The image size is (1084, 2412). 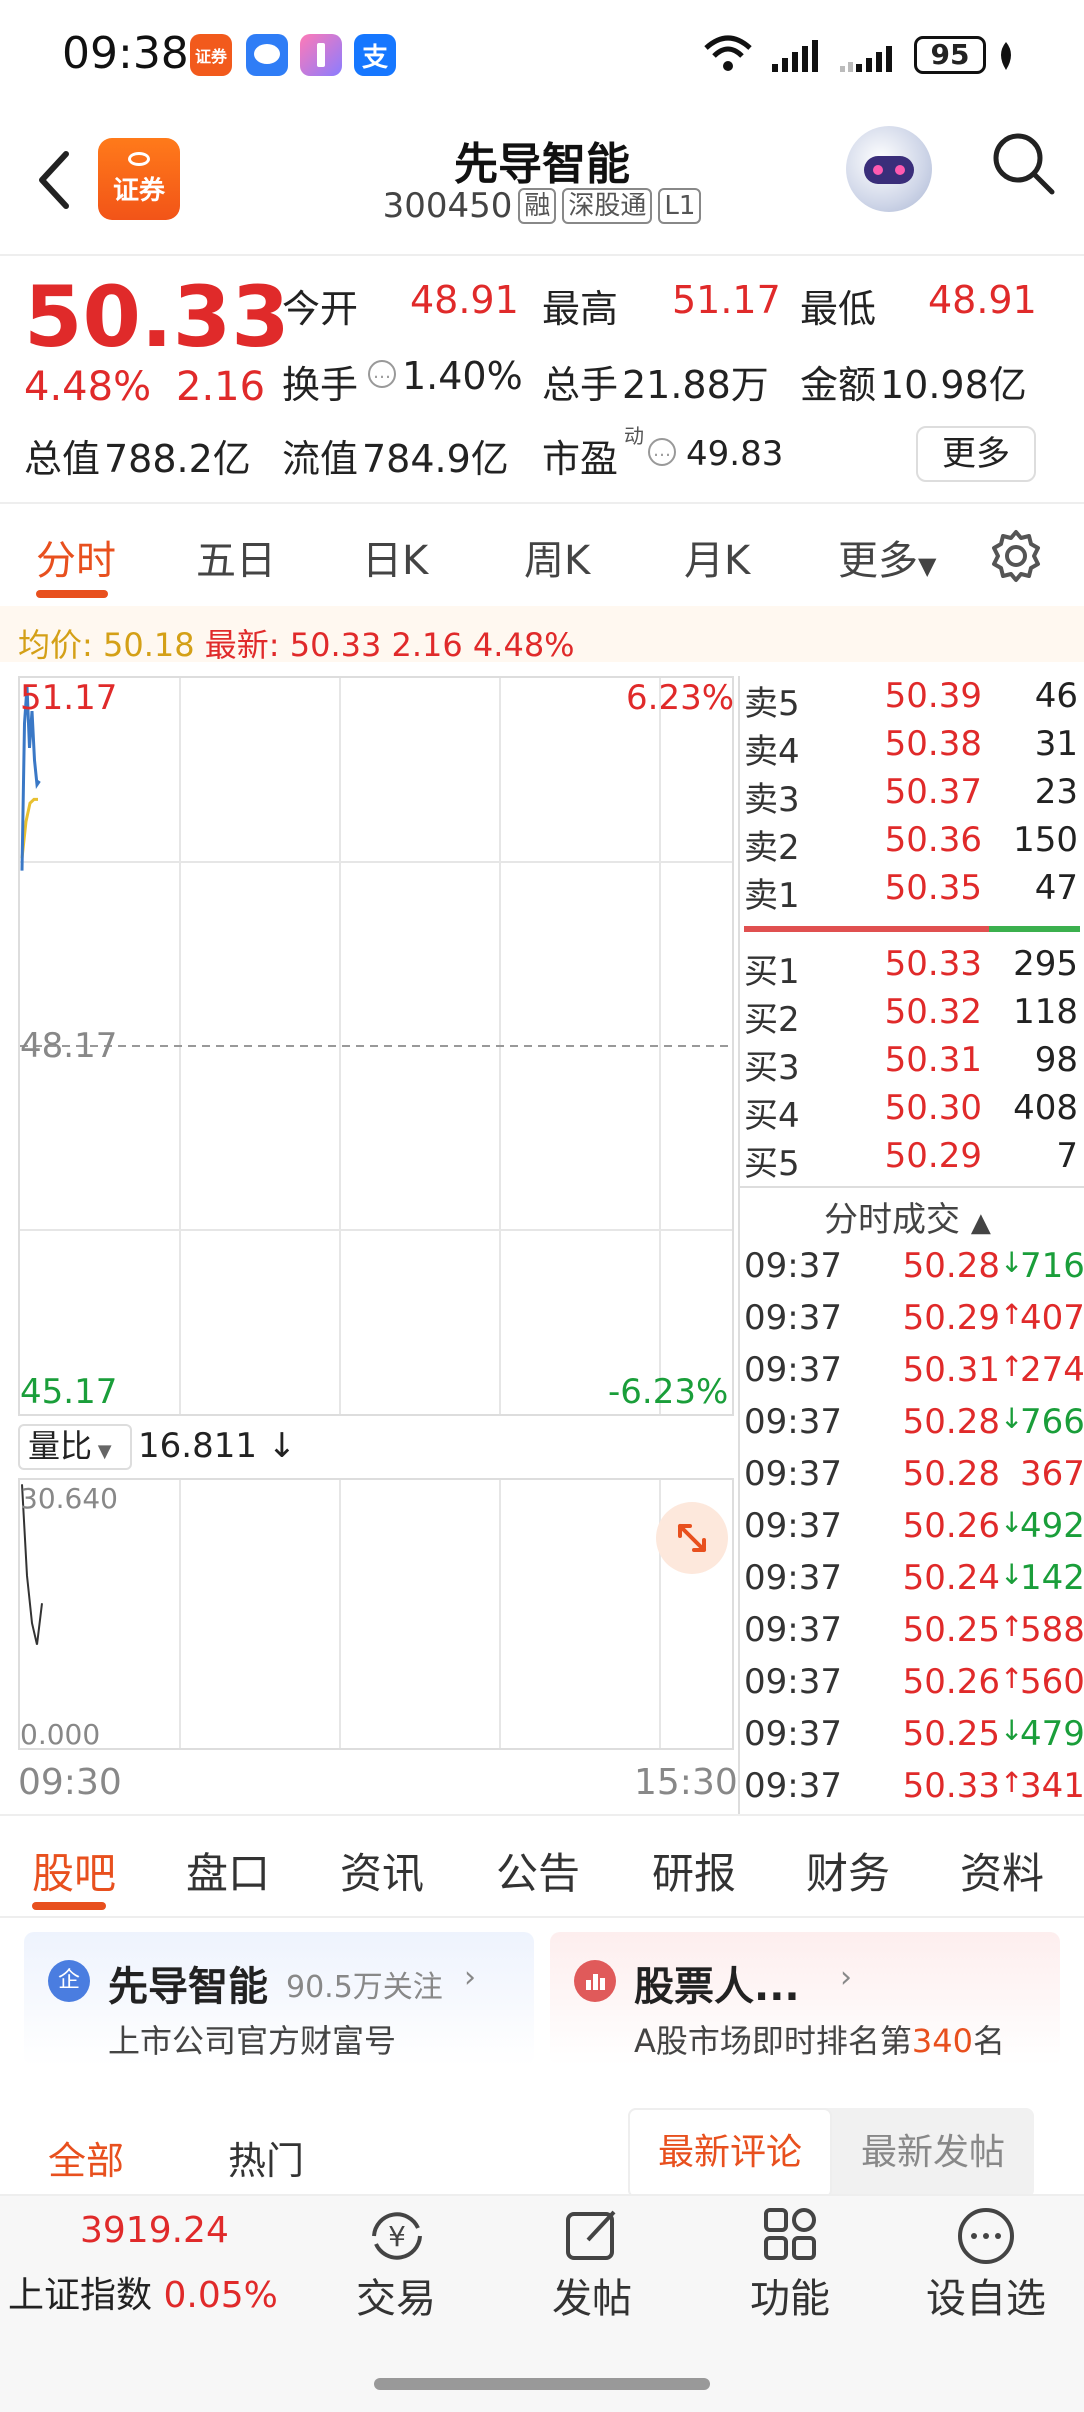 What do you see at coordinates (382, 1870) in the screenshot?
I see `tab-news: 资讯` at bounding box center [382, 1870].